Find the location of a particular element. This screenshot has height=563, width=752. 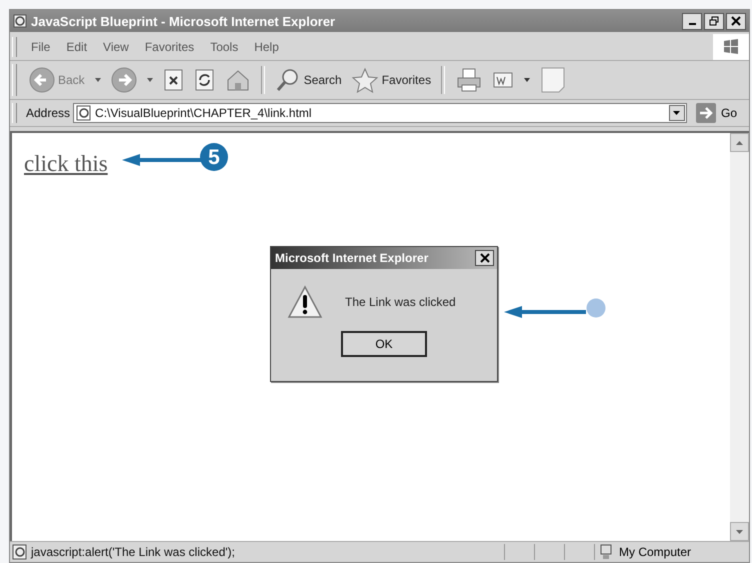

alert-message: The Link was clicked is located at coordinates (400, 302).